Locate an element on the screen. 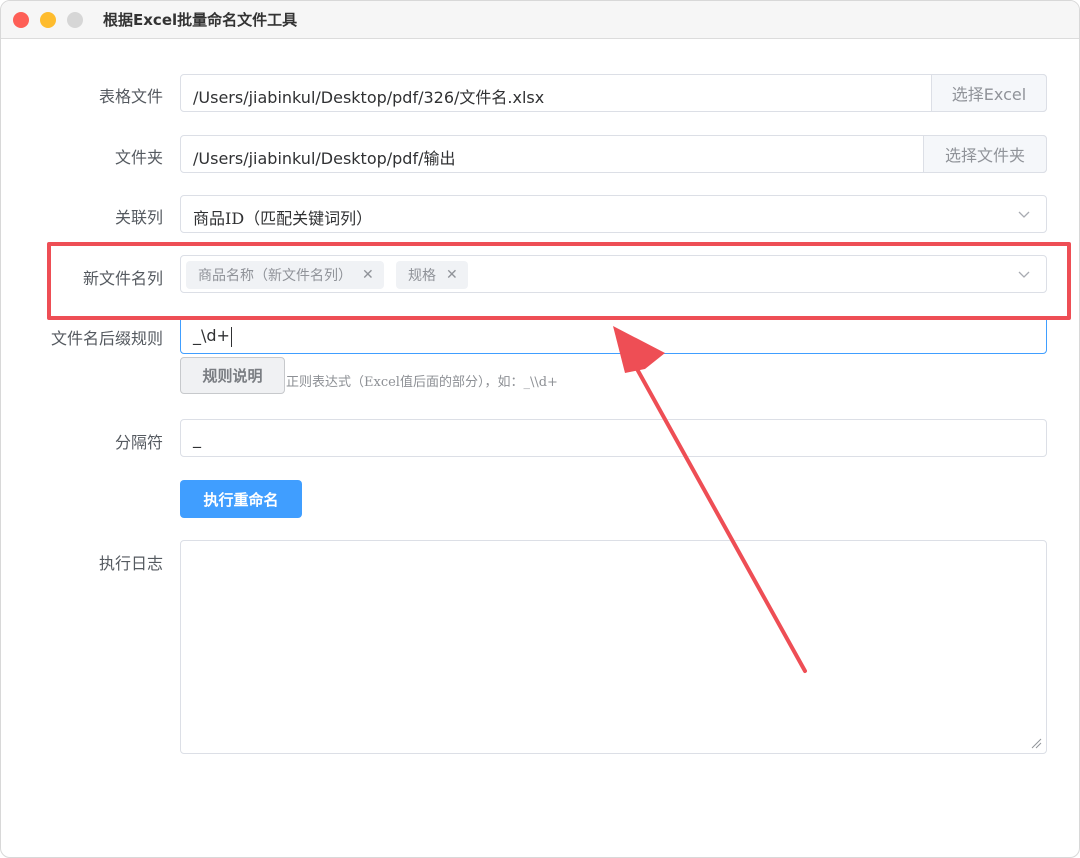  new-name-columns-select: 商品名称（新文件名列） ✕ 规格 ✕ is located at coordinates (613, 274).